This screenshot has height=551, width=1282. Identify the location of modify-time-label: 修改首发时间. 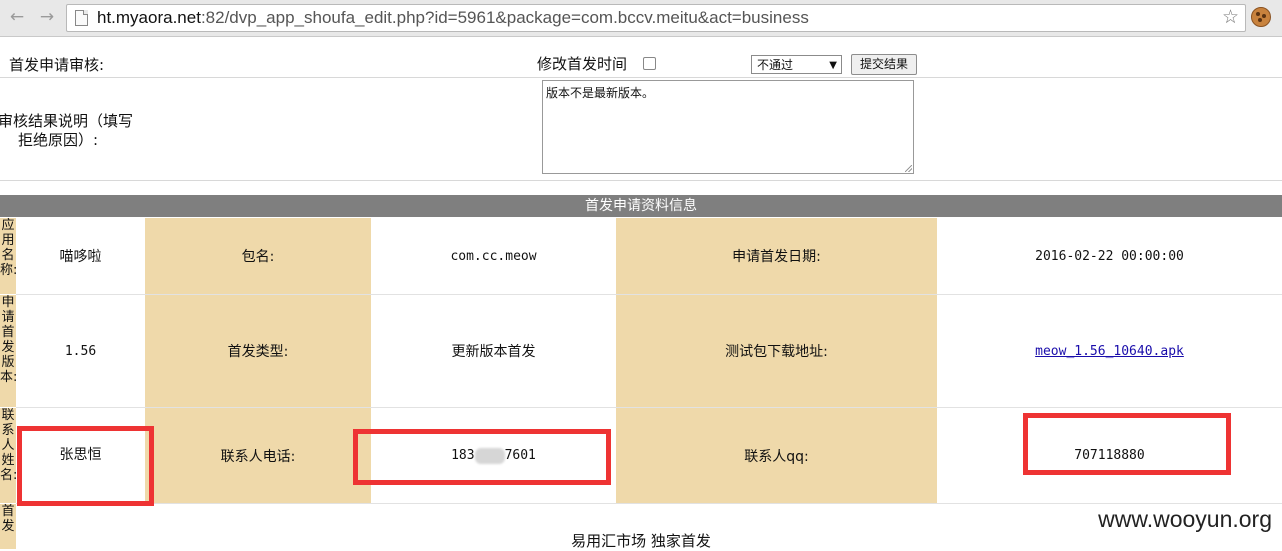
(582, 64).